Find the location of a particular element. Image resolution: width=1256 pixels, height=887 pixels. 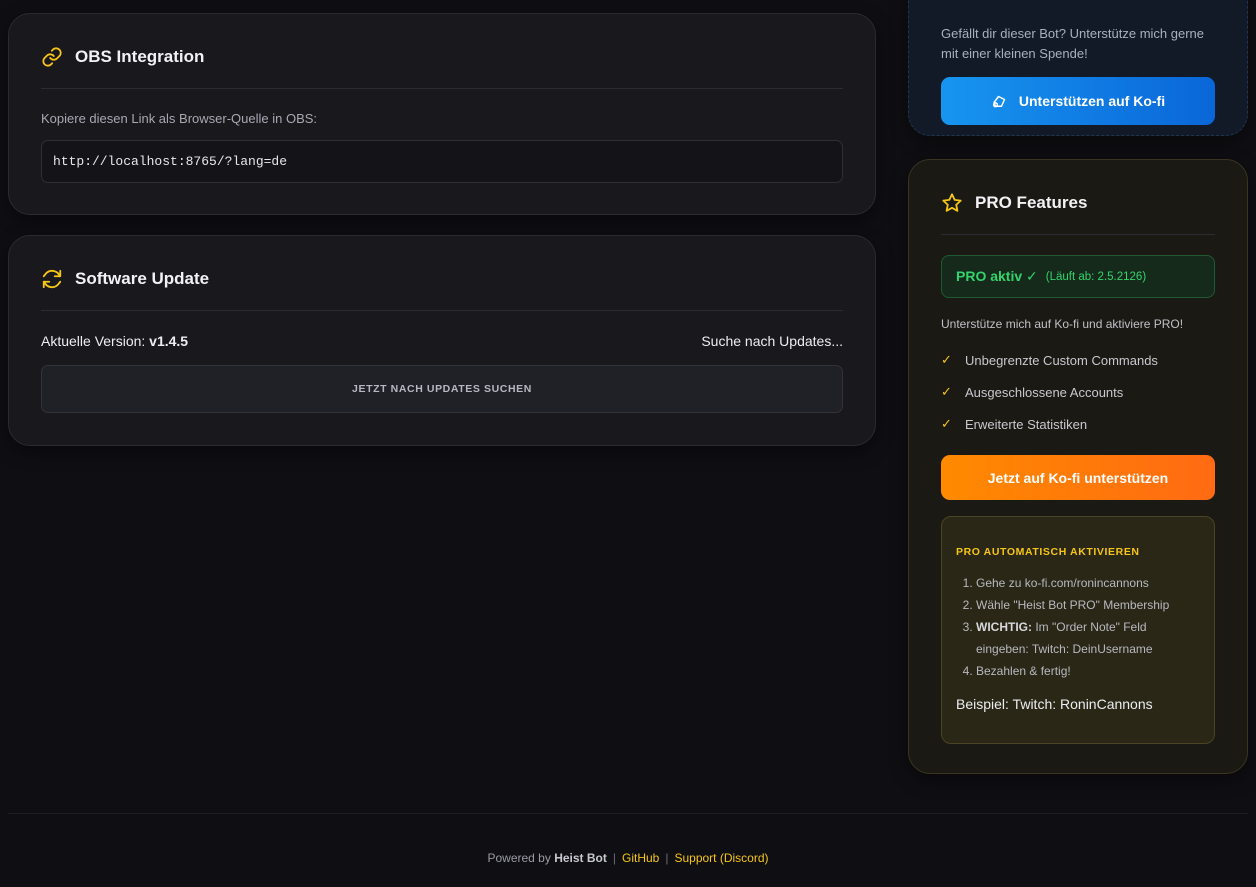

feature-label: Unbegrenzte Custom Commands is located at coordinates (1061, 360).